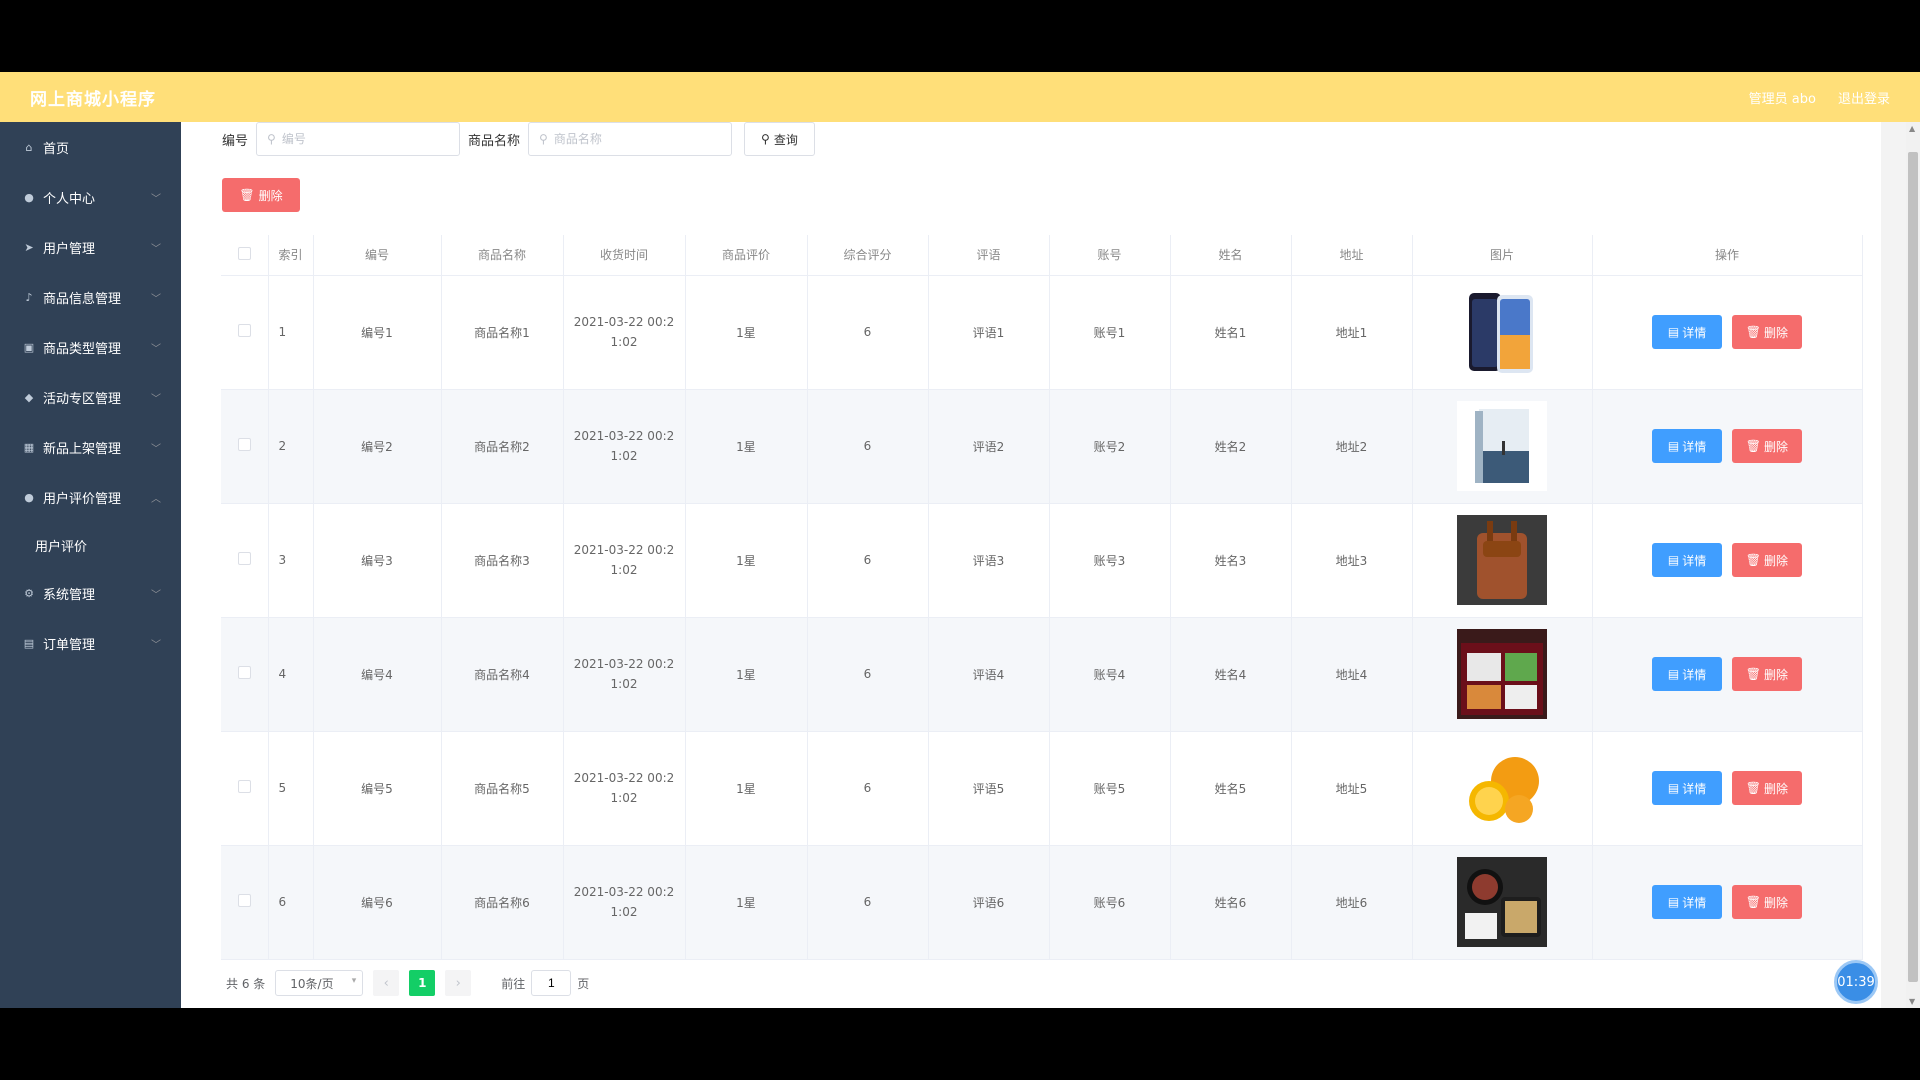 The height and width of the screenshot is (1080, 1920). I want to click on cell-name: 商品名称5, so click(502, 788).